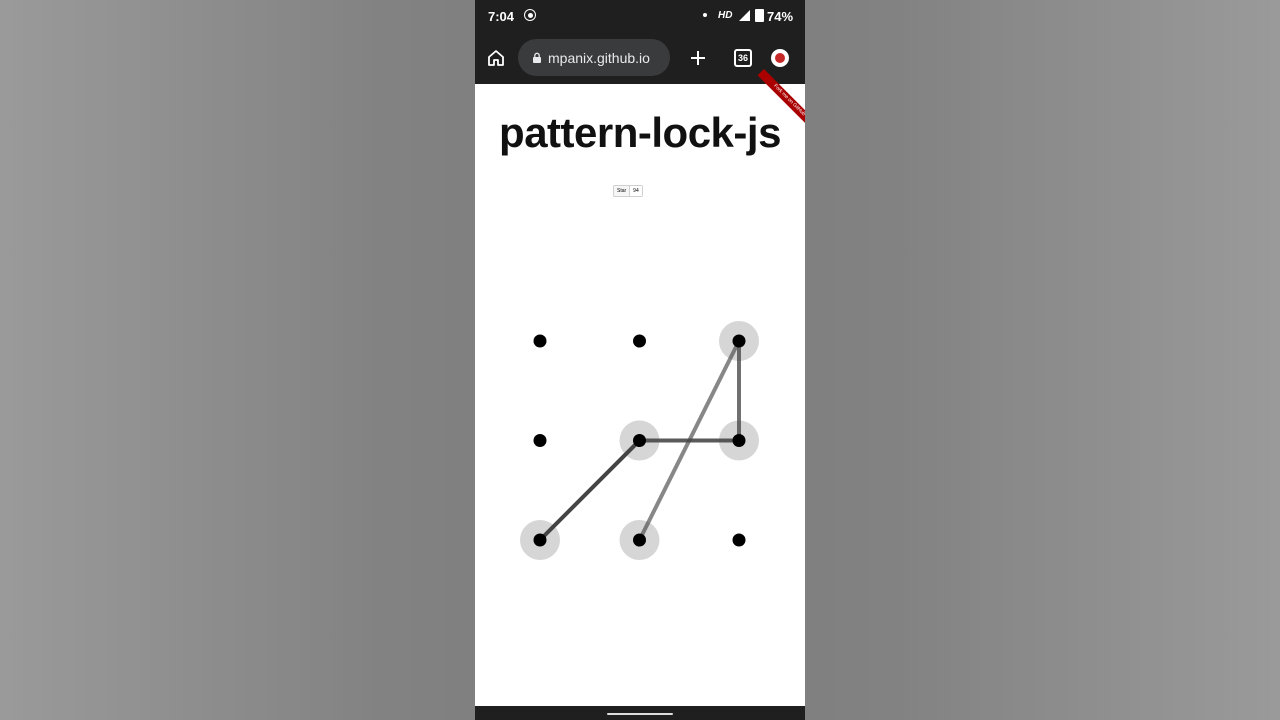 Image resolution: width=1280 pixels, height=720 pixels. I want to click on signal-icon, so click(744, 15).